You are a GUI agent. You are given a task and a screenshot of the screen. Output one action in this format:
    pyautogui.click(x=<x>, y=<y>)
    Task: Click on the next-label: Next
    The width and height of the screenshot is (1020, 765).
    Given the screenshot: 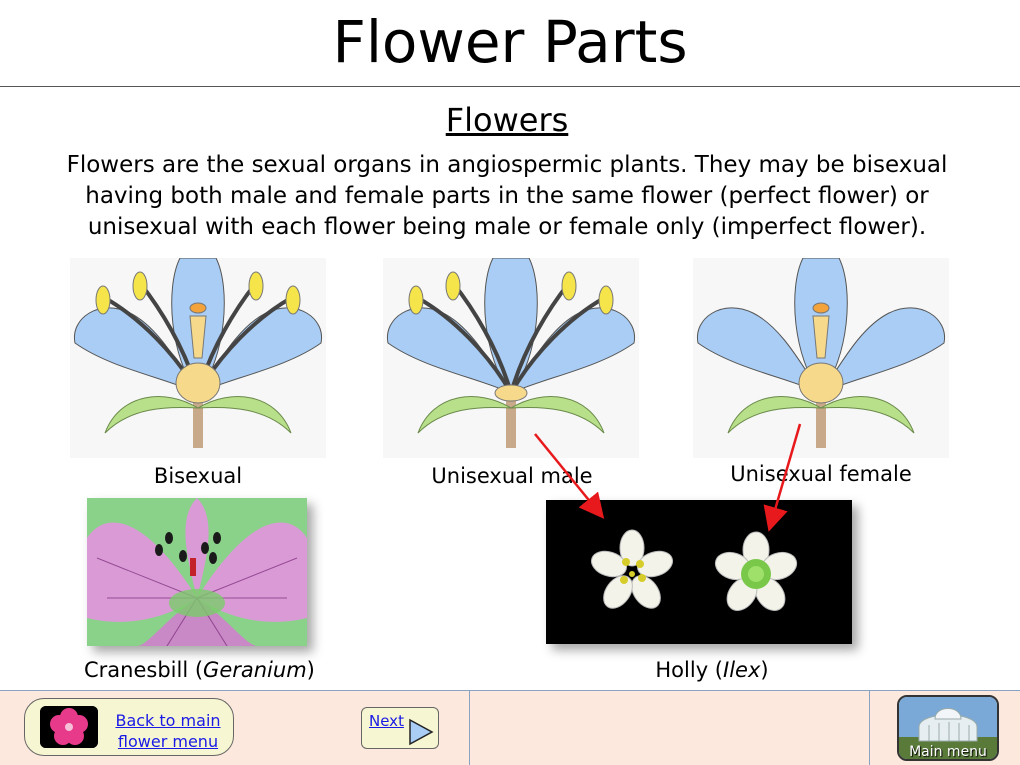 What is the action you would take?
    pyautogui.click(x=386, y=721)
    